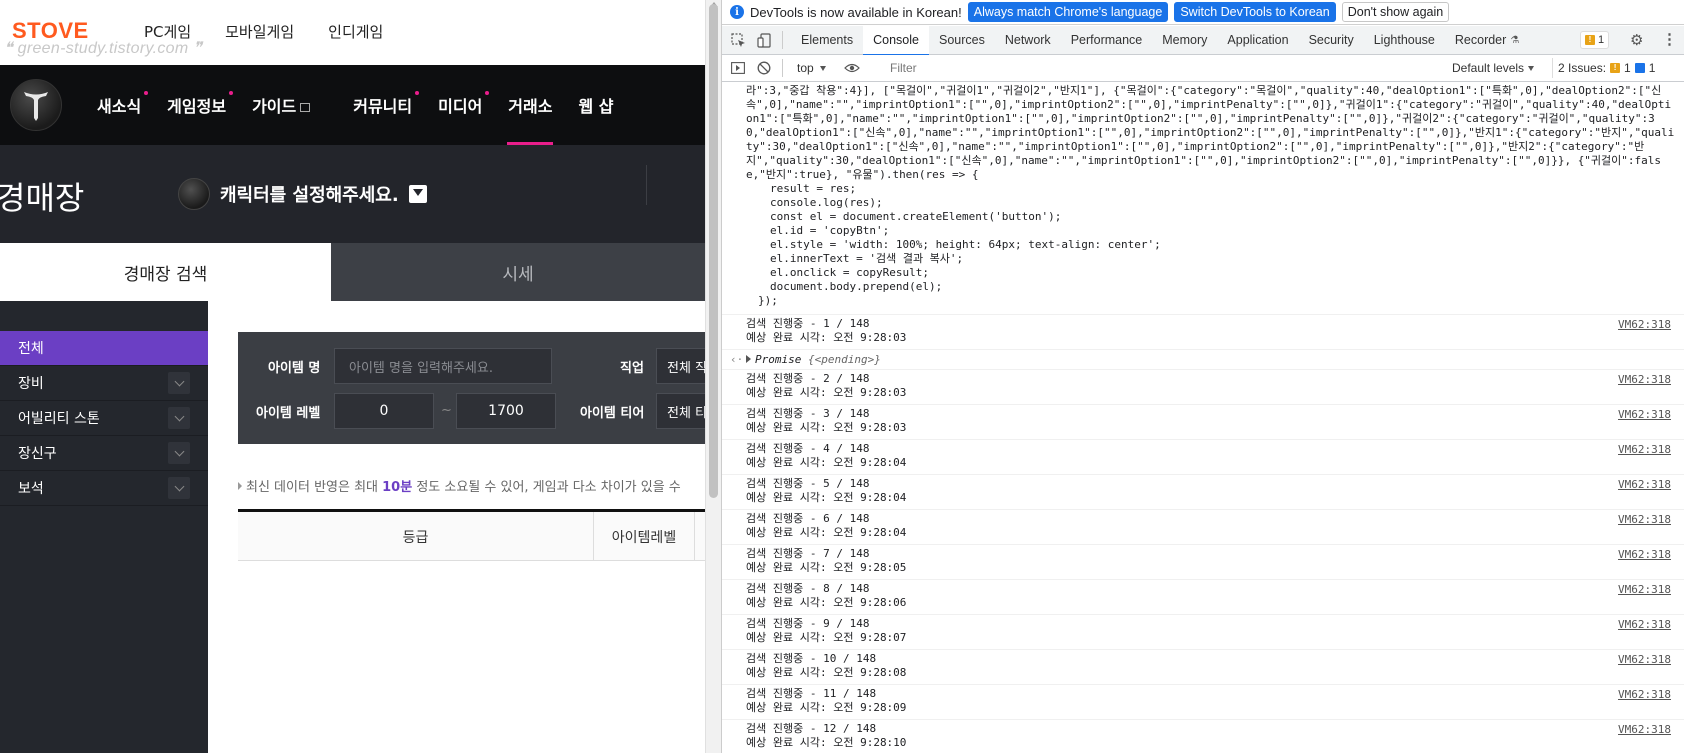  I want to click on menu-news-label: 새소식, so click(119, 106).